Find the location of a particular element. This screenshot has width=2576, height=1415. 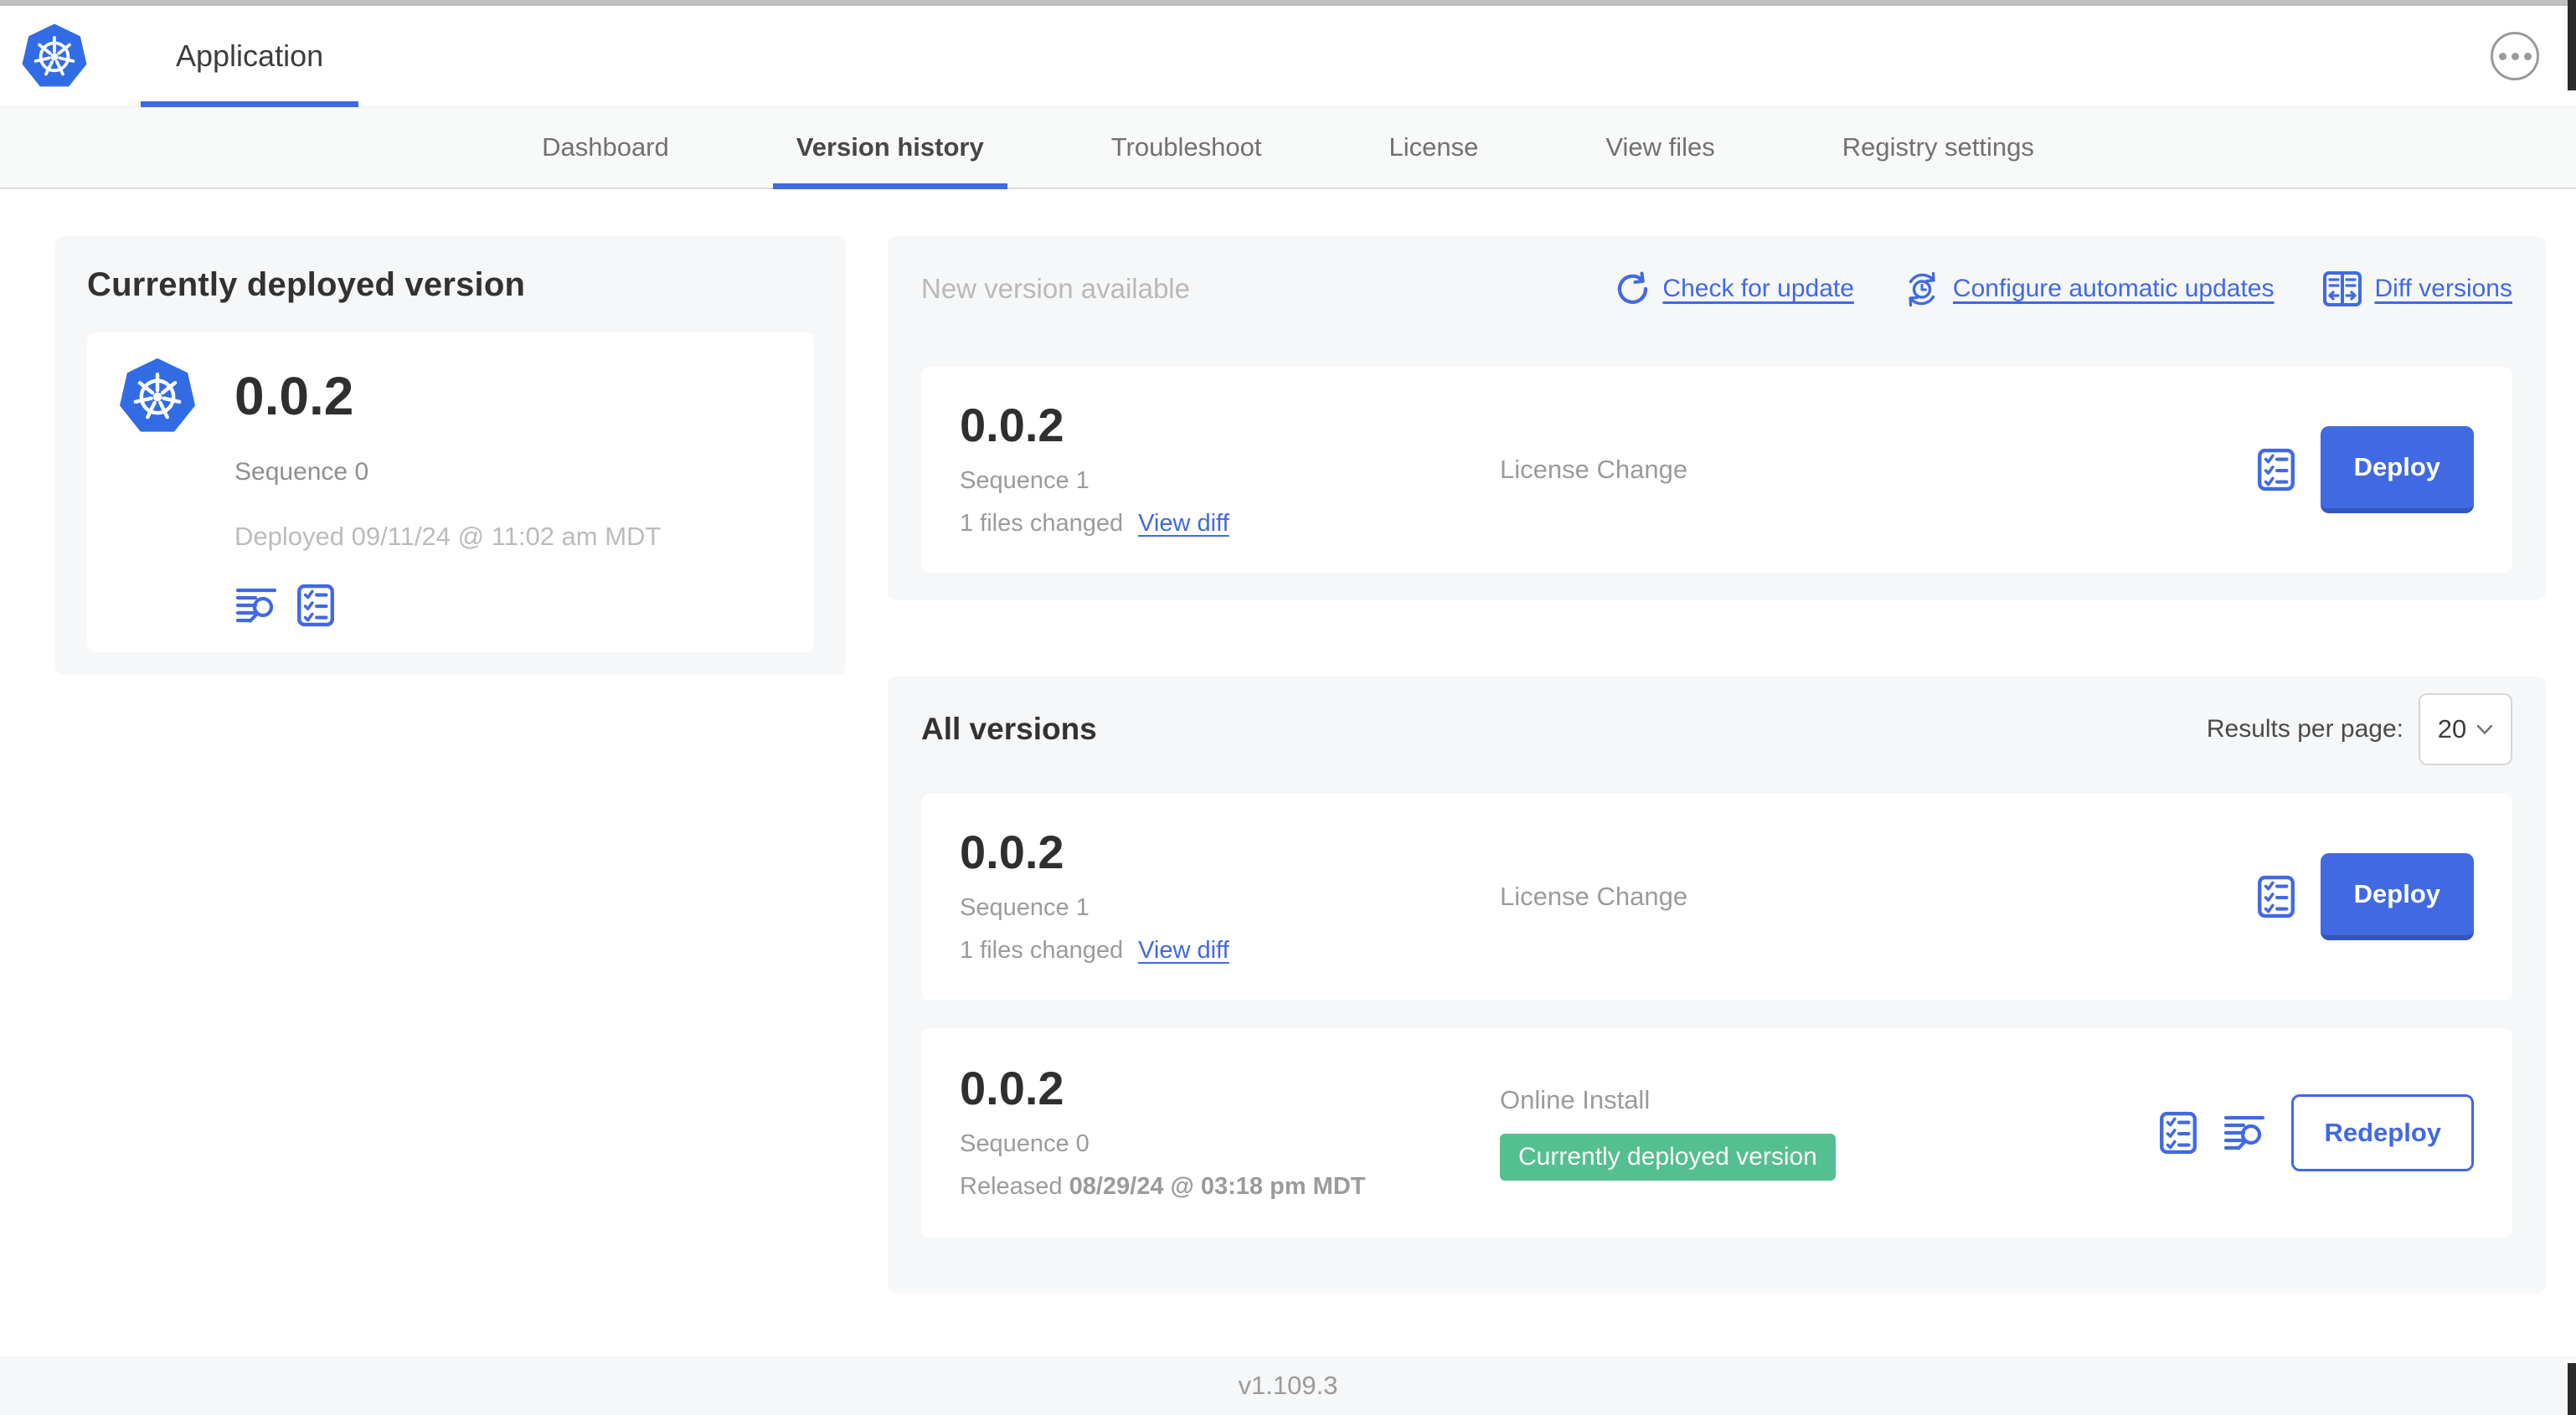

released-timestamp: Released 08/29/24 @ 03:18 pm MDT is located at coordinates (1163, 1186).